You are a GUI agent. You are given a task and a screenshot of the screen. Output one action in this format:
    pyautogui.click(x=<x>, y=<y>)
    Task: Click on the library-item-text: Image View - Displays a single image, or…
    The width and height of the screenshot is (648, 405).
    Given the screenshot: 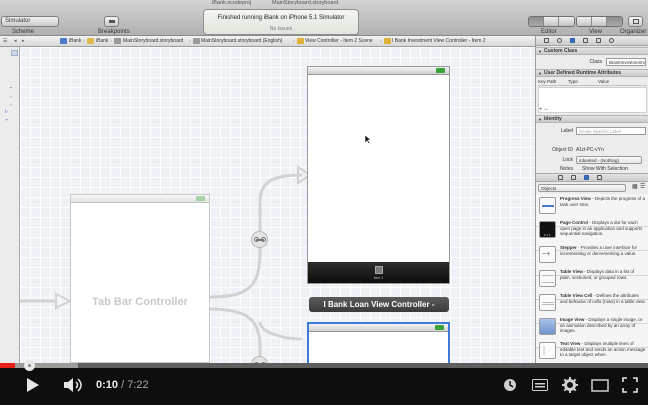 What is the action you would take?
    pyautogui.click(x=601, y=325)
    